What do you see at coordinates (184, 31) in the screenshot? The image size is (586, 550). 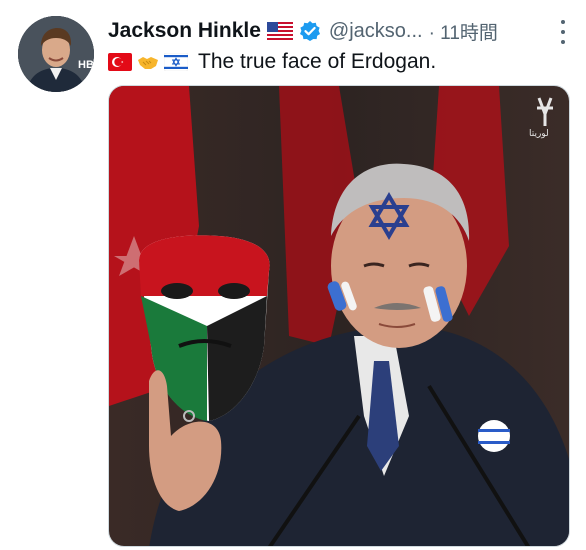 I see `author-display-name: Jackson Hinkle` at bounding box center [184, 31].